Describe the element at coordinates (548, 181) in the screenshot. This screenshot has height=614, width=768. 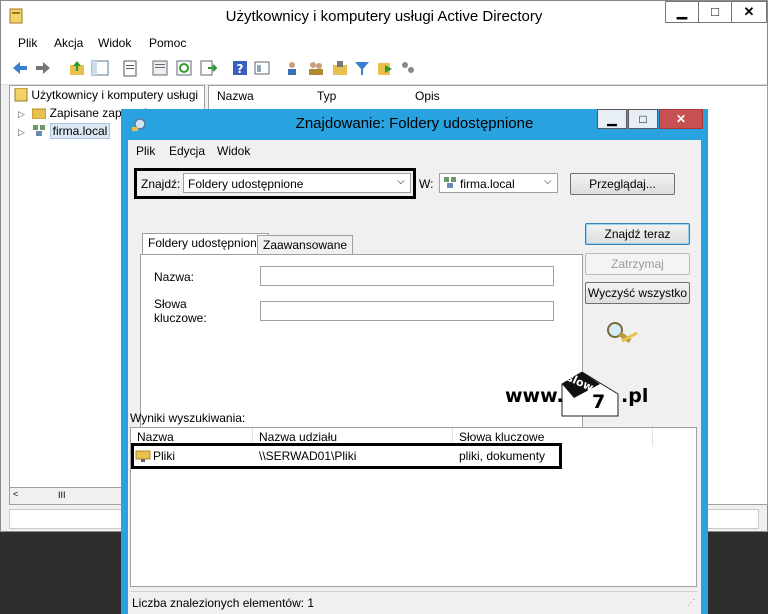
I see `chevron-down-icon: ⌵` at that location.